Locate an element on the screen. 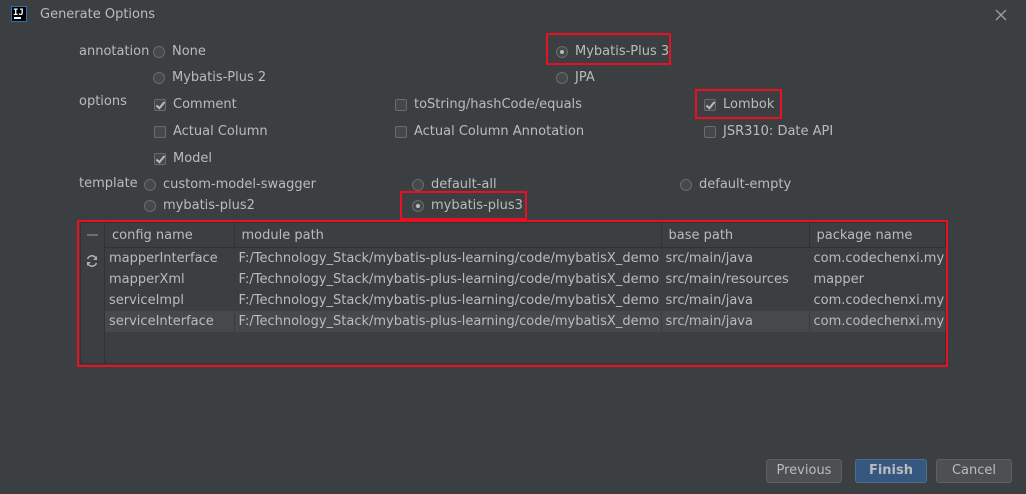  checkbox-actual-column-annotation: Actual Column Annotation is located at coordinates (489, 131).